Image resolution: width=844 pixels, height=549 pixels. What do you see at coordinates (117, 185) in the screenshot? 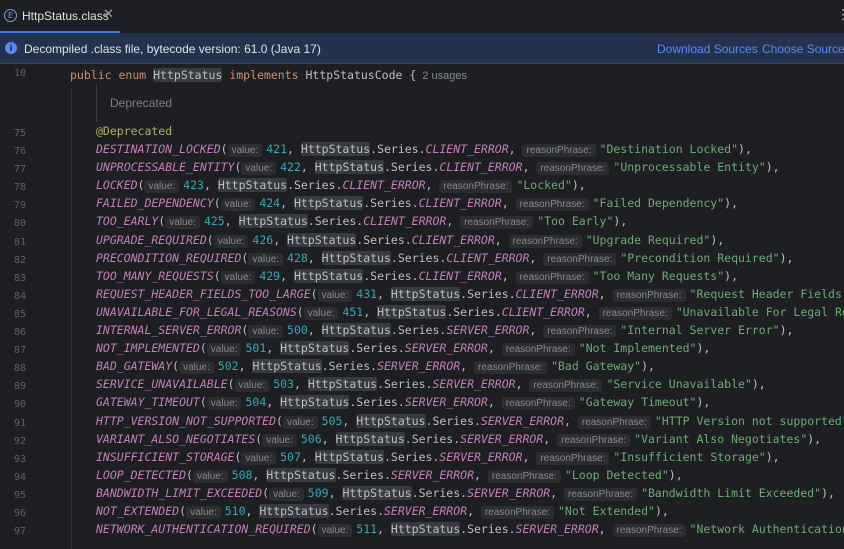
I see `enum-constant-name: LOCKED` at bounding box center [117, 185].